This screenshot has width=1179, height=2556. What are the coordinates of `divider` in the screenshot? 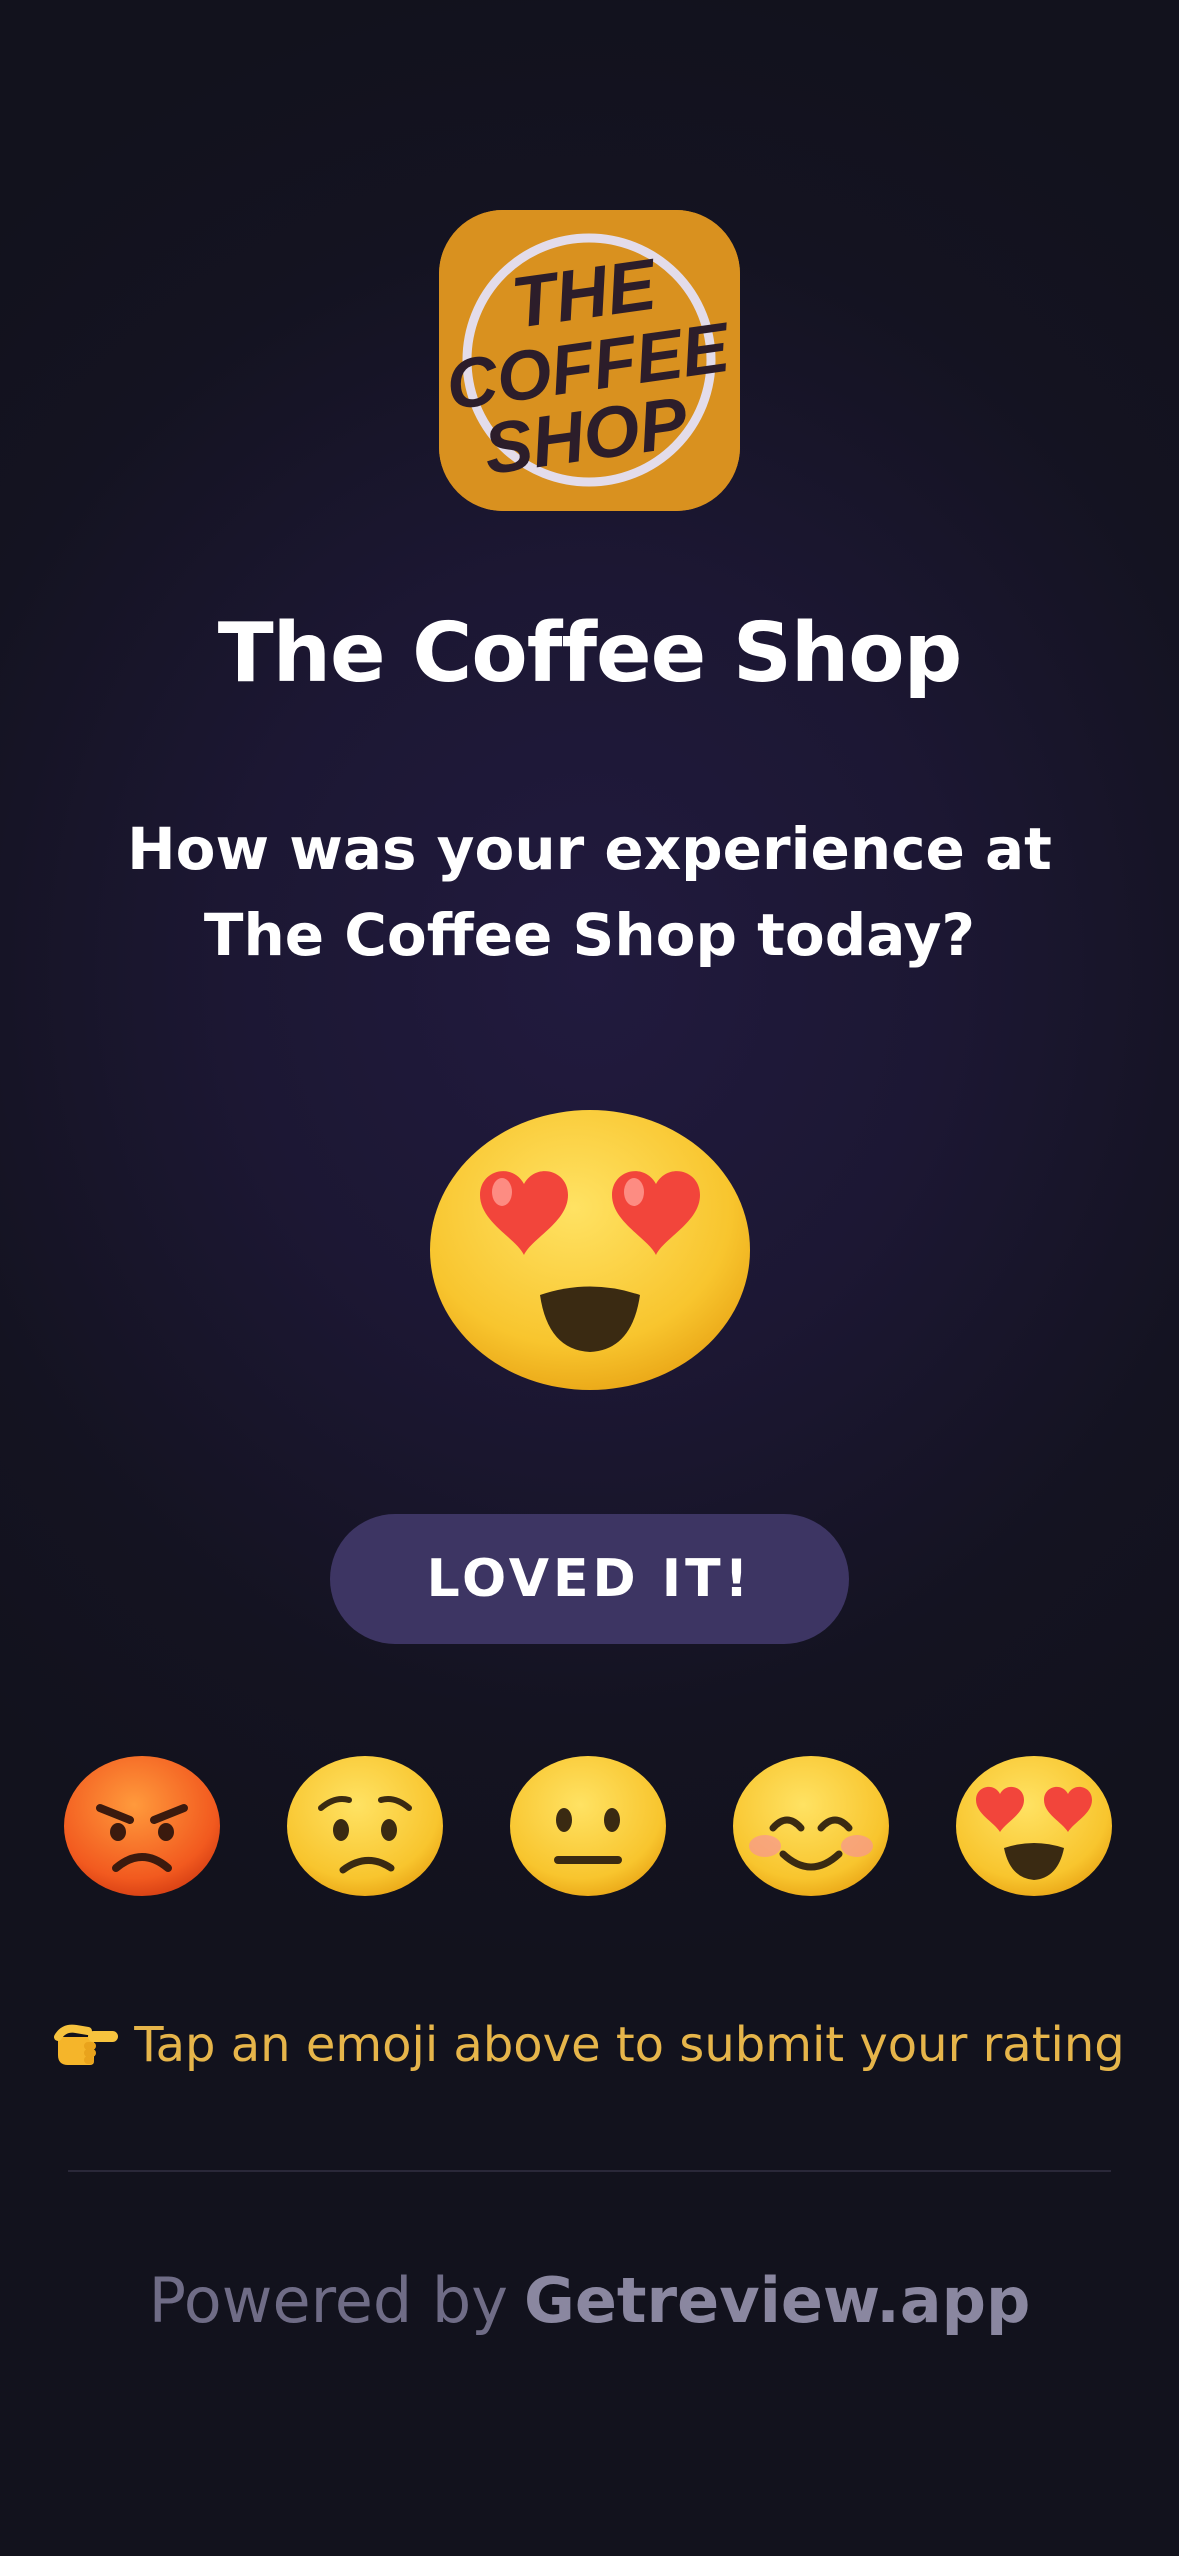 It's located at (589, 2171).